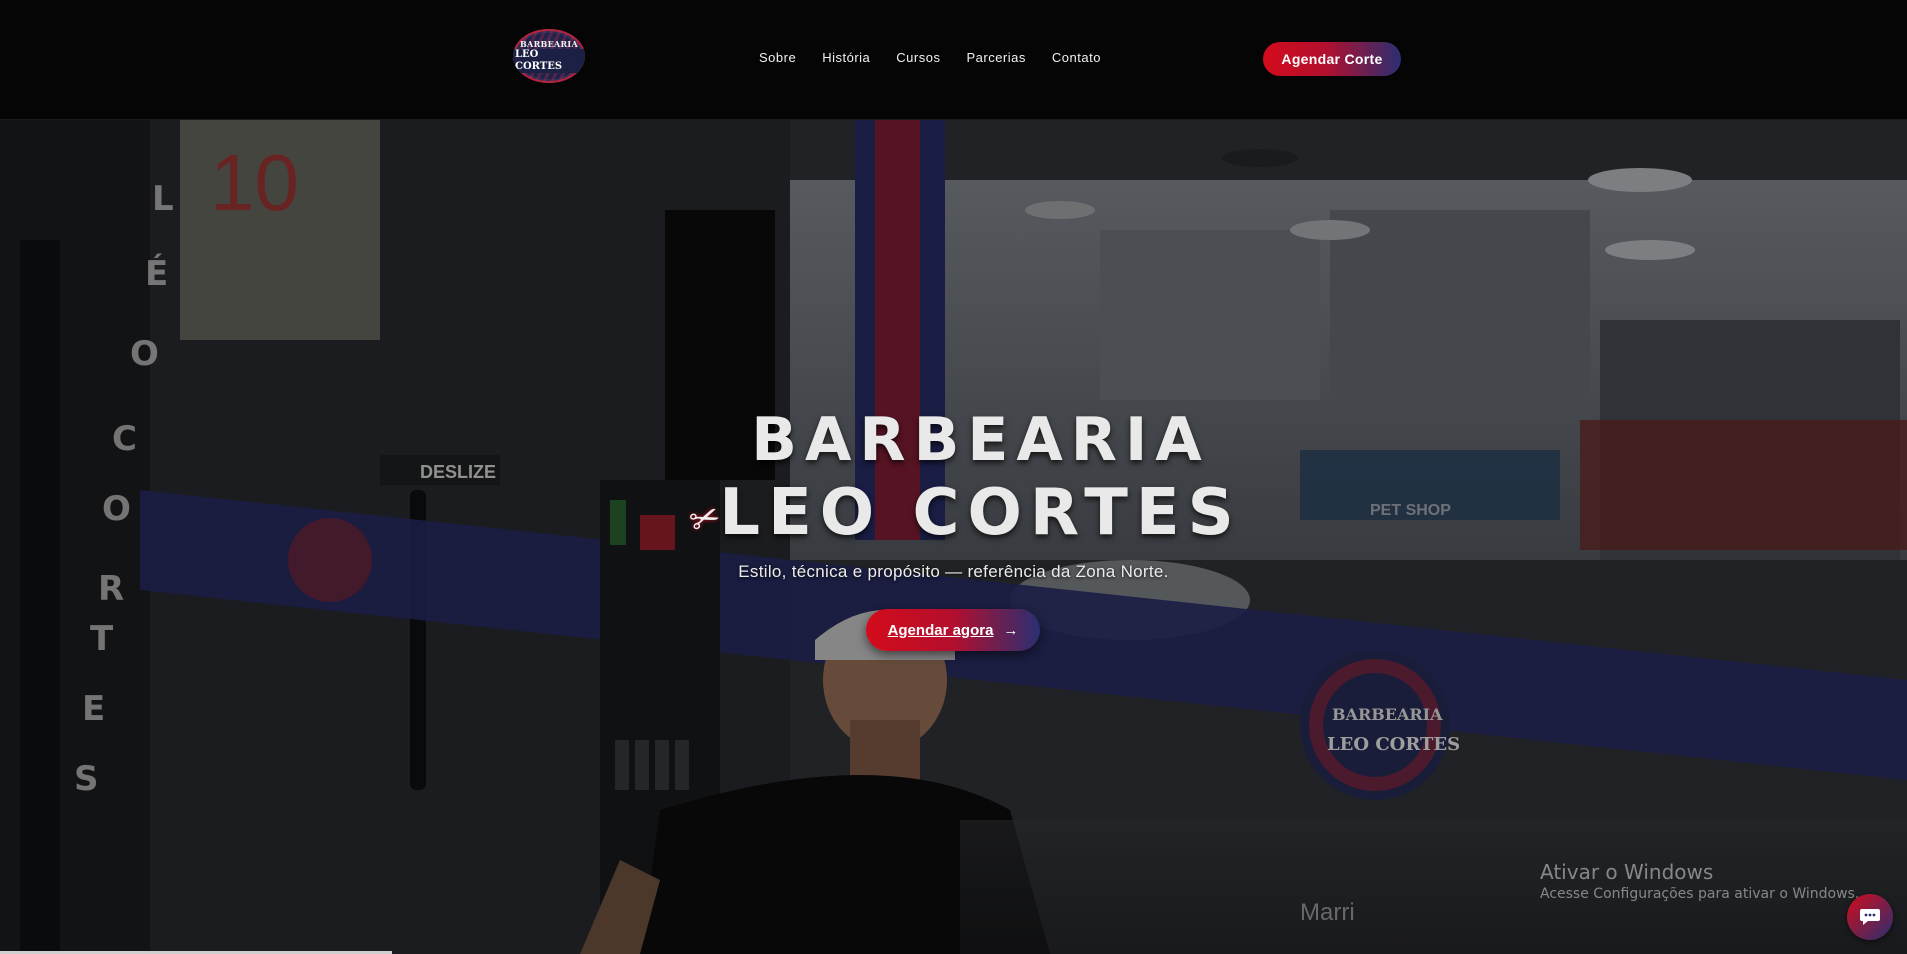  I want to click on chat-button, so click(1870, 917).